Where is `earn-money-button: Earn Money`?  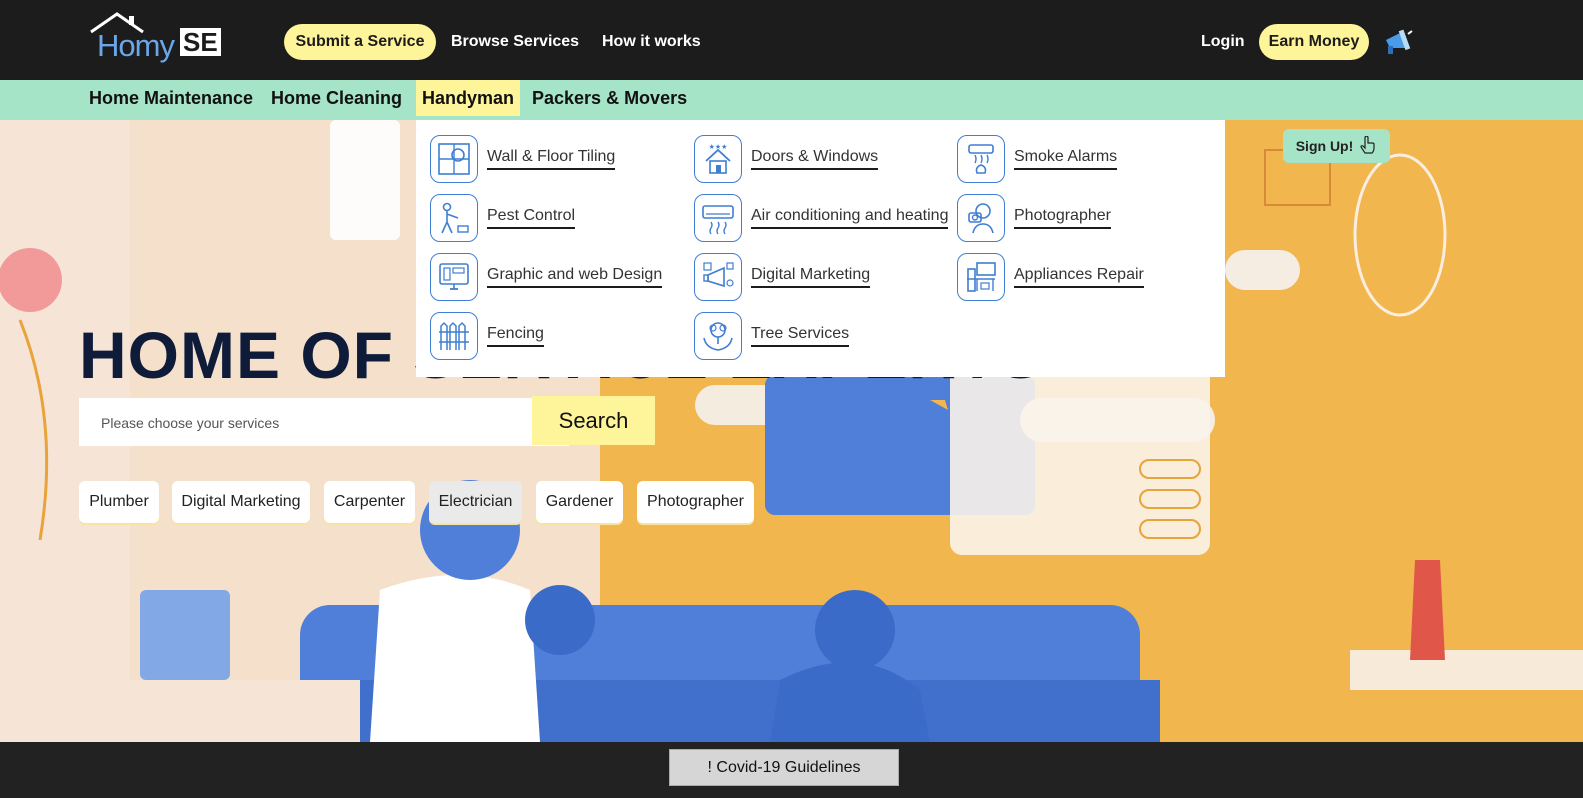 earn-money-button: Earn Money is located at coordinates (1314, 42).